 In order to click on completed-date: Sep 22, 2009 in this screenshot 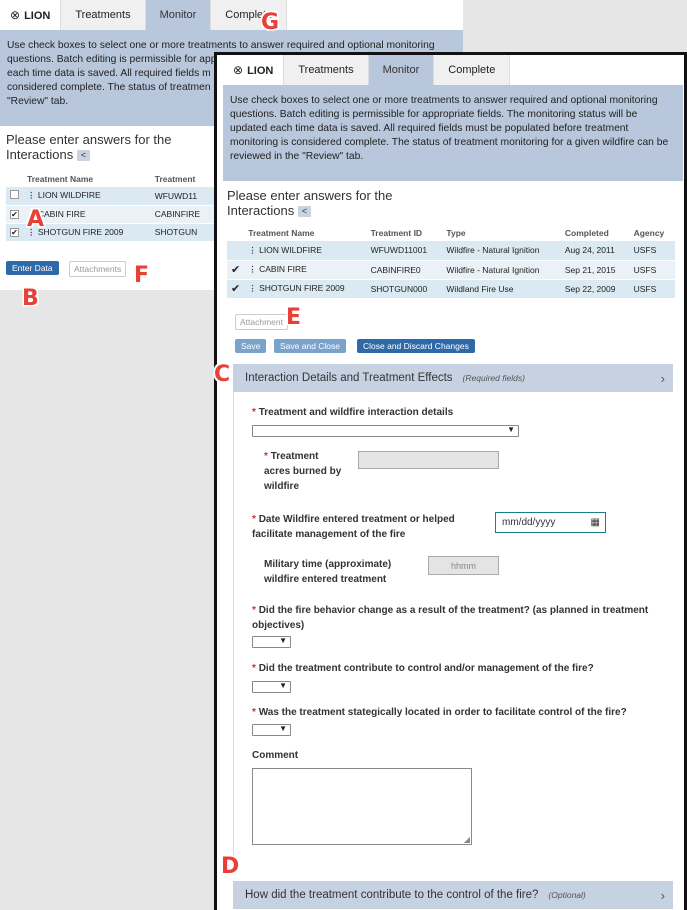, I will do `click(595, 289)`.